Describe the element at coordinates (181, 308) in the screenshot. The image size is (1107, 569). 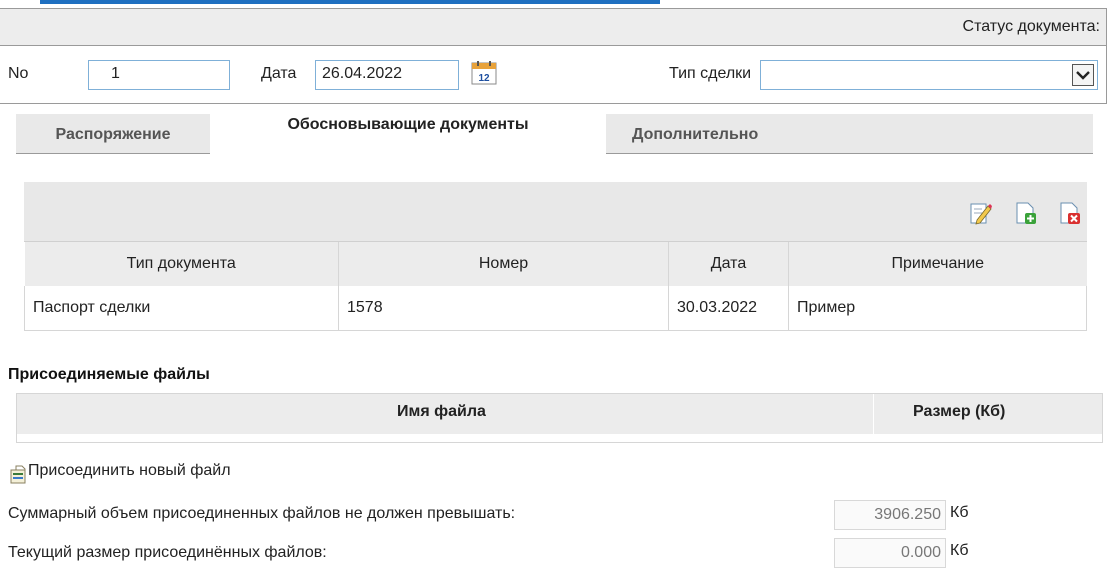
I see `cell-doc-type: Паспорт сделки` at that location.